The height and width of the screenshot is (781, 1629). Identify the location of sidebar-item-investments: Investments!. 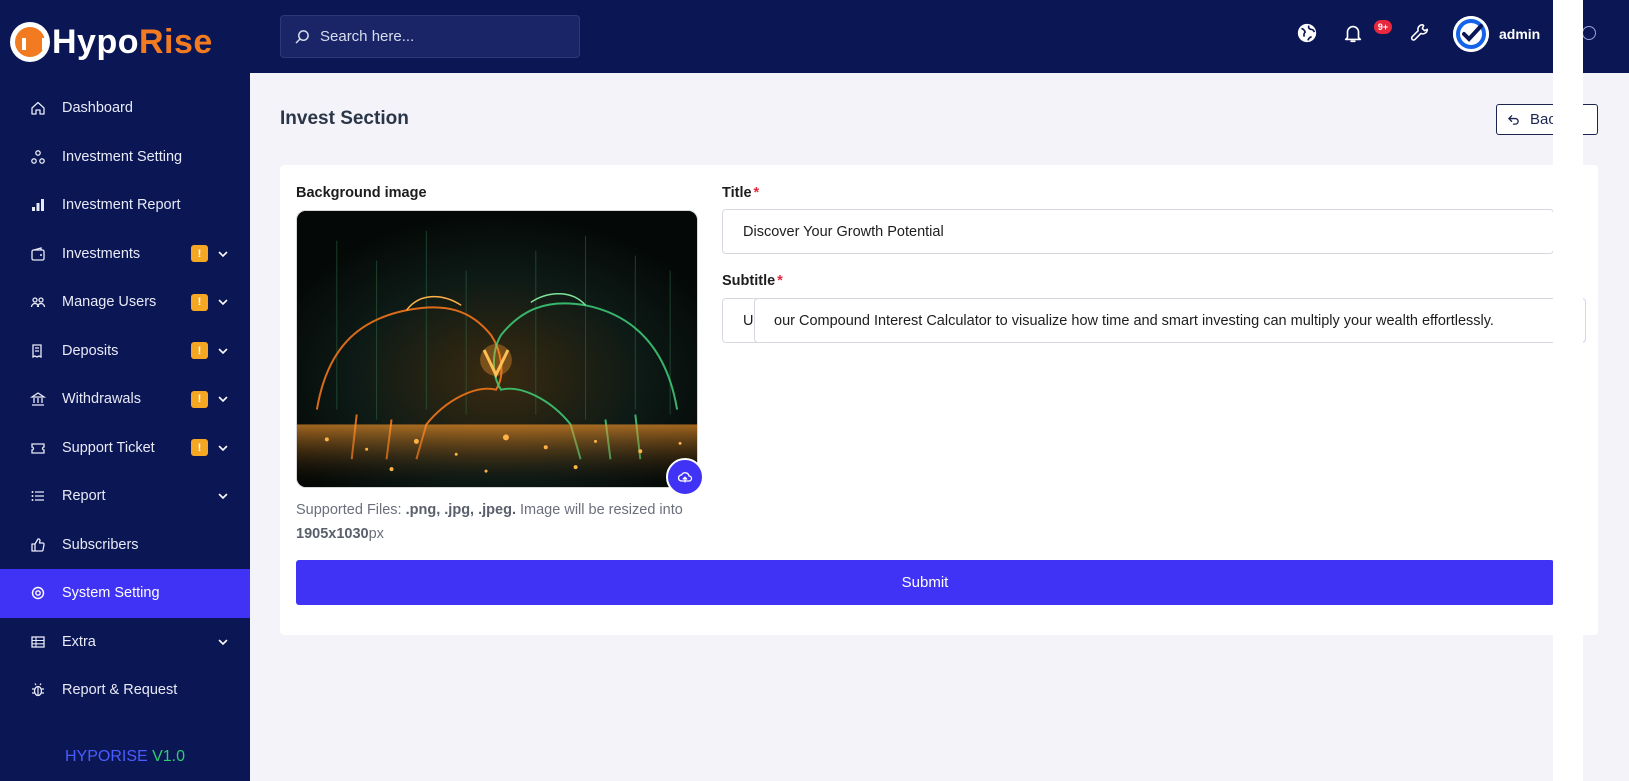
(125, 254).